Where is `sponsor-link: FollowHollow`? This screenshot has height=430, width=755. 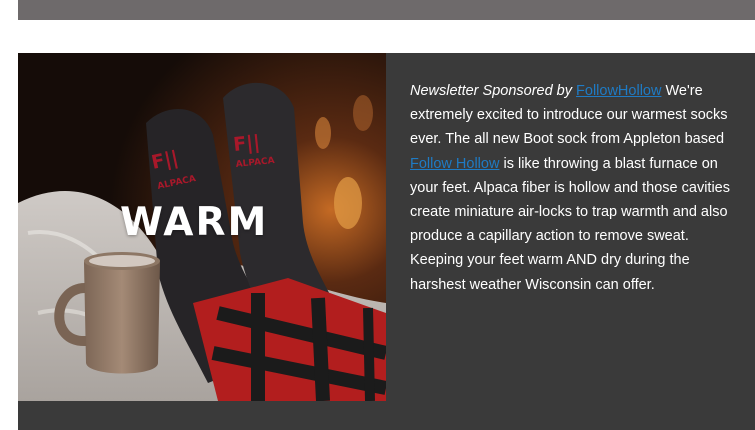 sponsor-link: FollowHollow is located at coordinates (618, 91).